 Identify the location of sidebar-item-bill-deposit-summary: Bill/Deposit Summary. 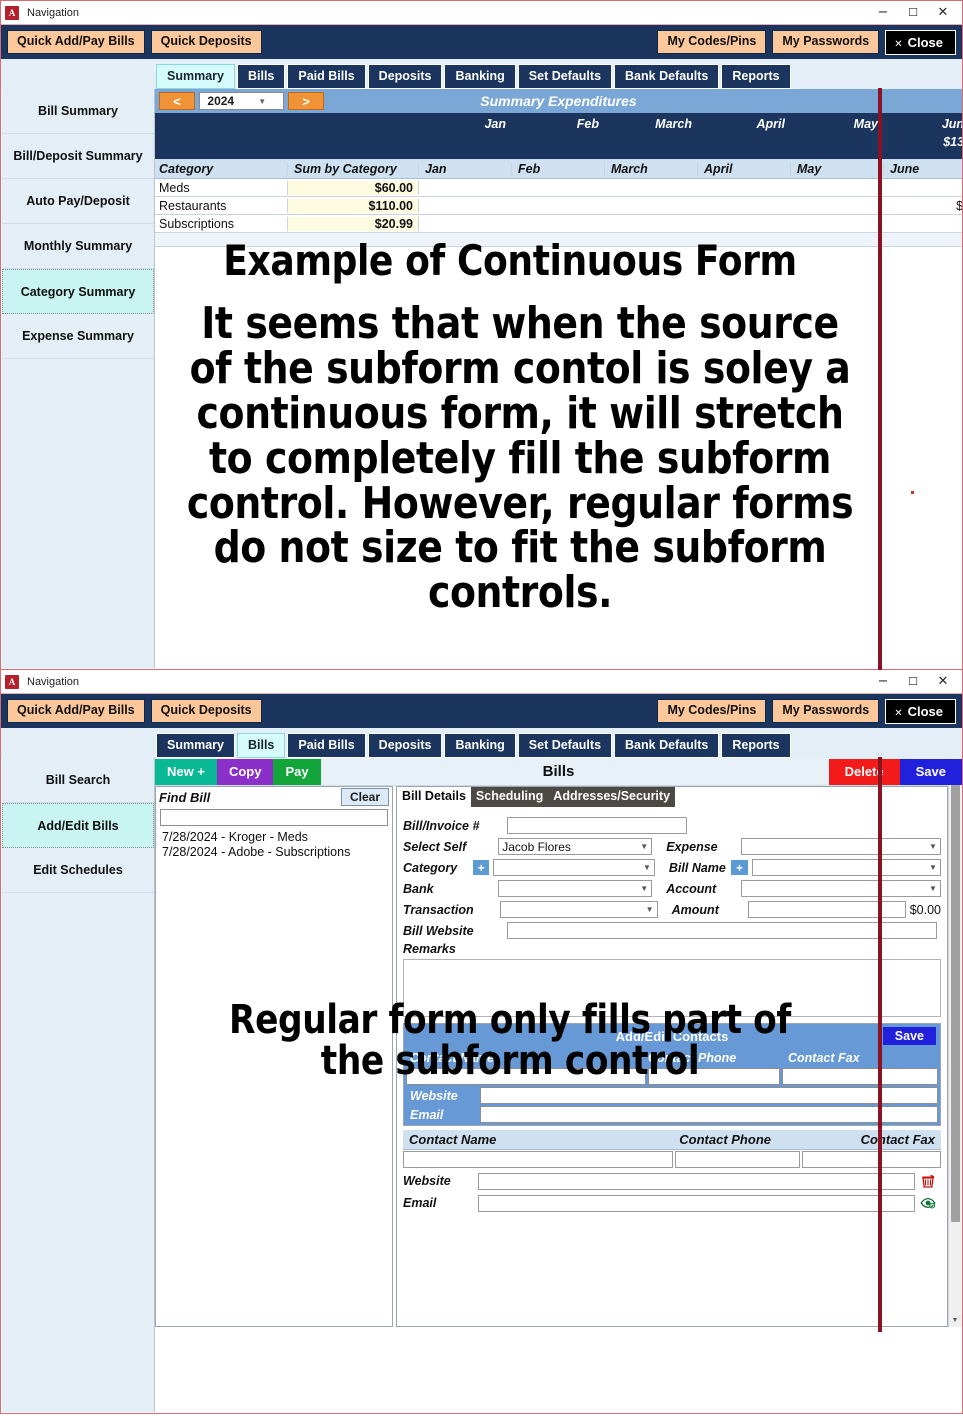
(78, 156).